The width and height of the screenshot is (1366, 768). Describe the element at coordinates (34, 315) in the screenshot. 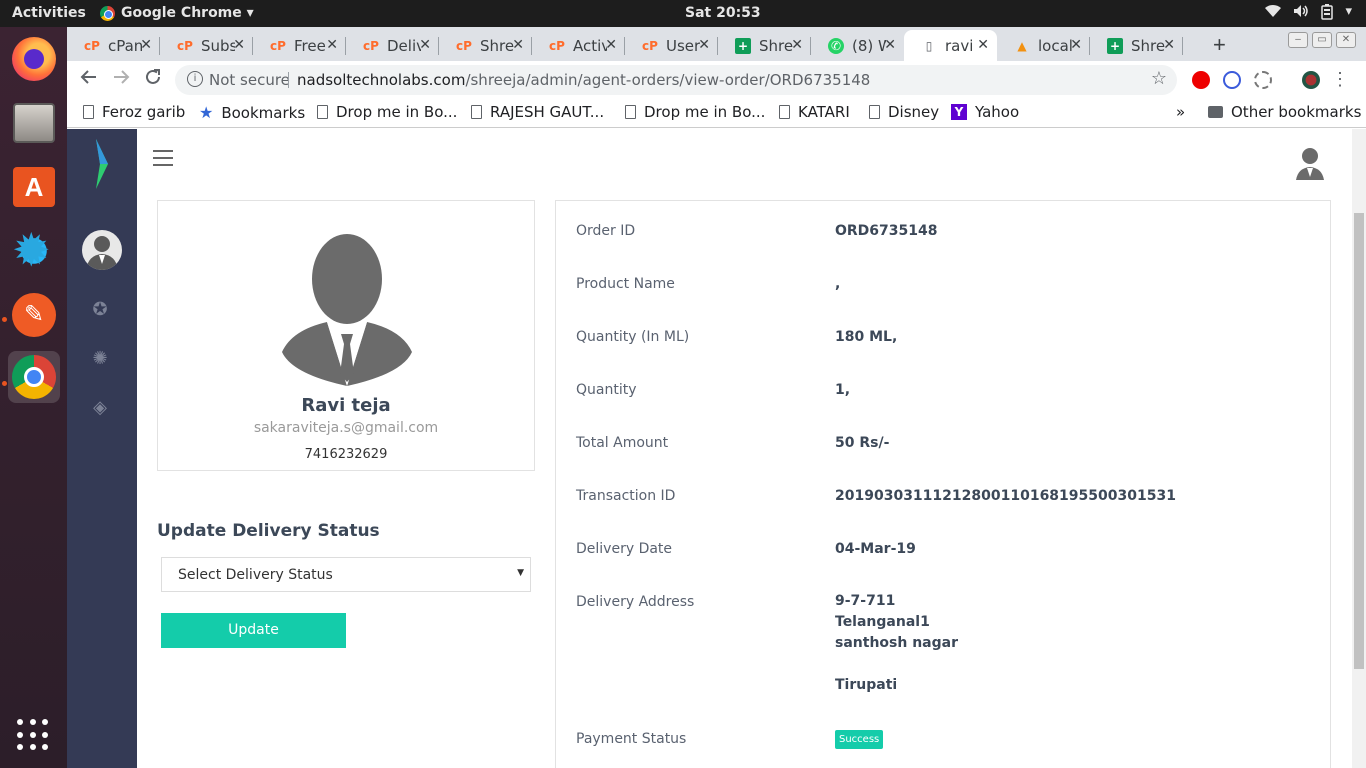

I see `dock-postman: ✎` at that location.